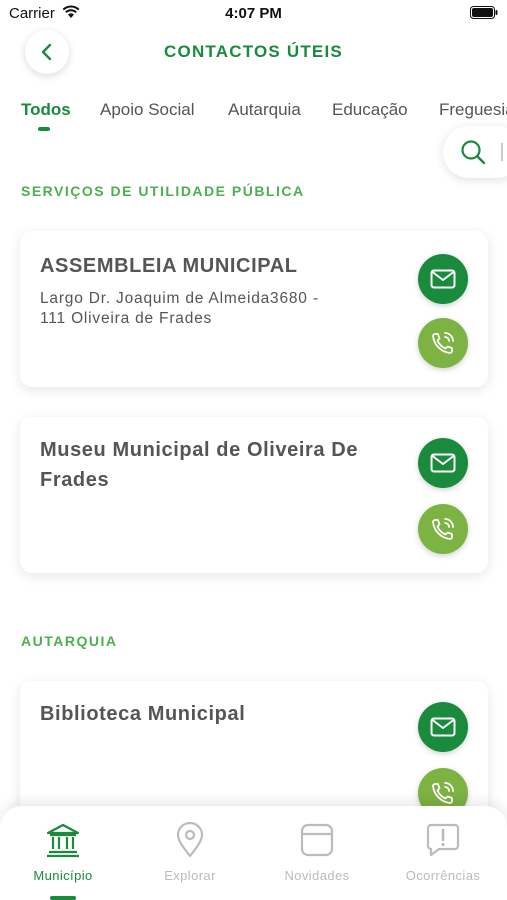  I want to click on nav-item-municipio: Município, so click(63, 853).